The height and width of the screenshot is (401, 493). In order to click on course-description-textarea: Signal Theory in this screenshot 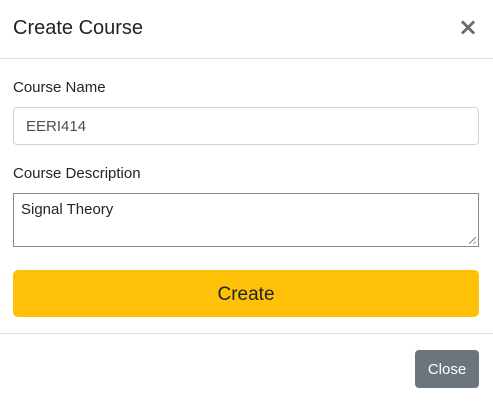, I will do `click(246, 220)`.